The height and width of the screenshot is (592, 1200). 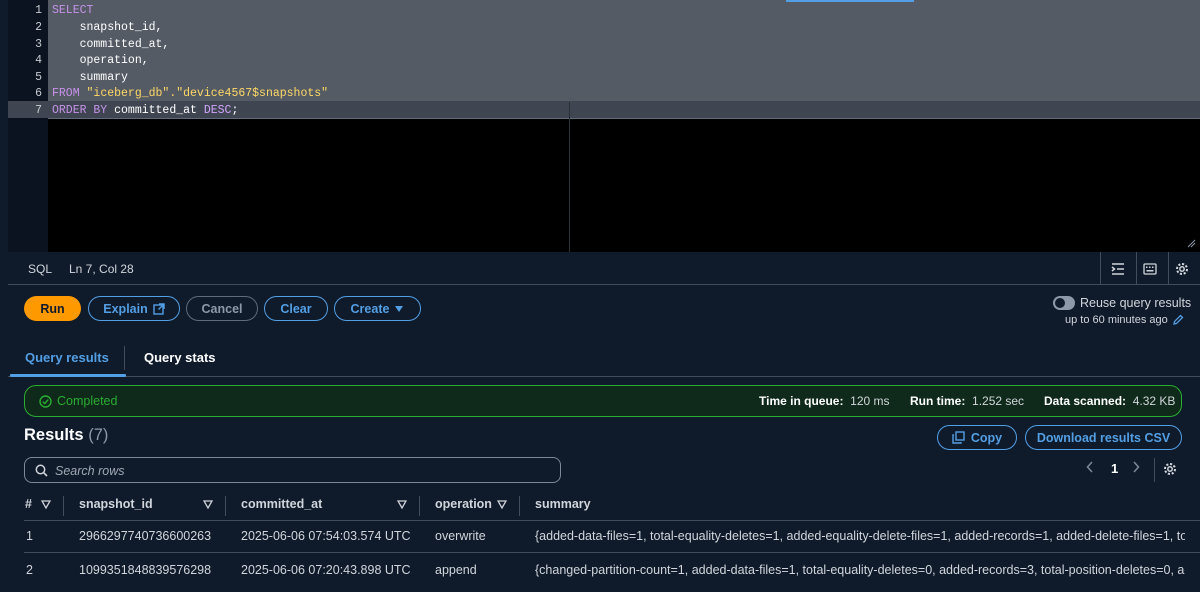 I want to click on code-line-2: snapshot_id,, so click(x=107, y=27).